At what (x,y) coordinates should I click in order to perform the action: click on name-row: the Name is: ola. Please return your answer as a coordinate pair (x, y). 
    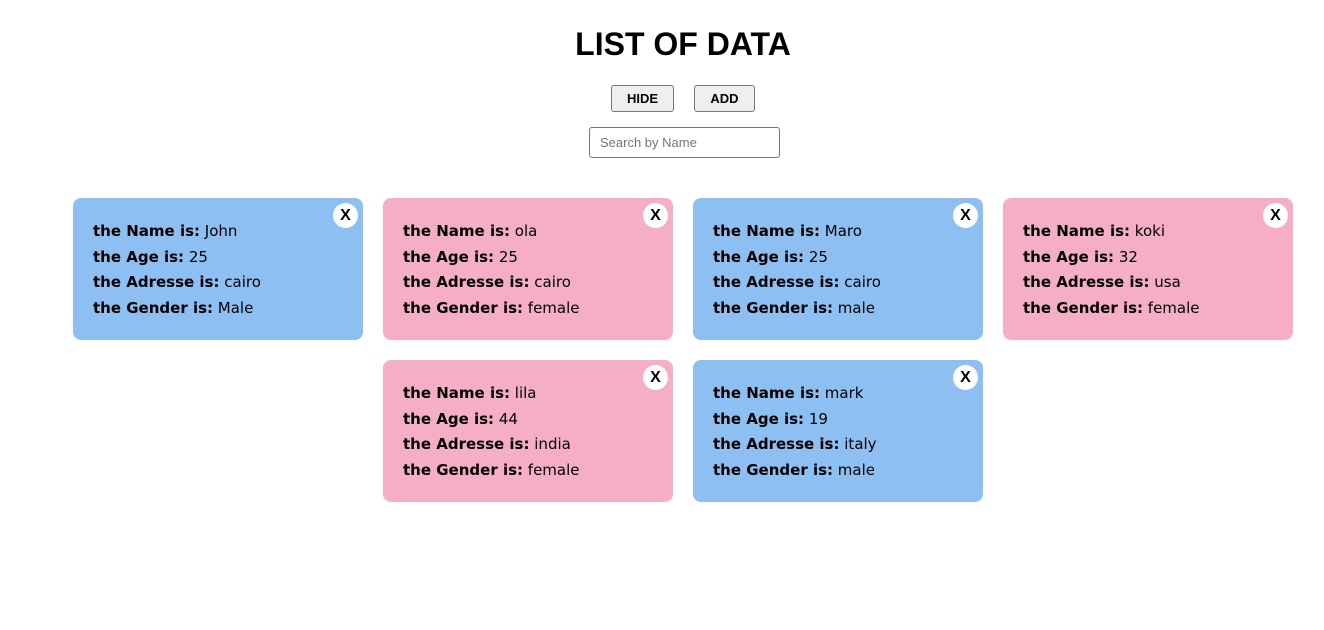
    Looking at the image, I should click on (528, 232).